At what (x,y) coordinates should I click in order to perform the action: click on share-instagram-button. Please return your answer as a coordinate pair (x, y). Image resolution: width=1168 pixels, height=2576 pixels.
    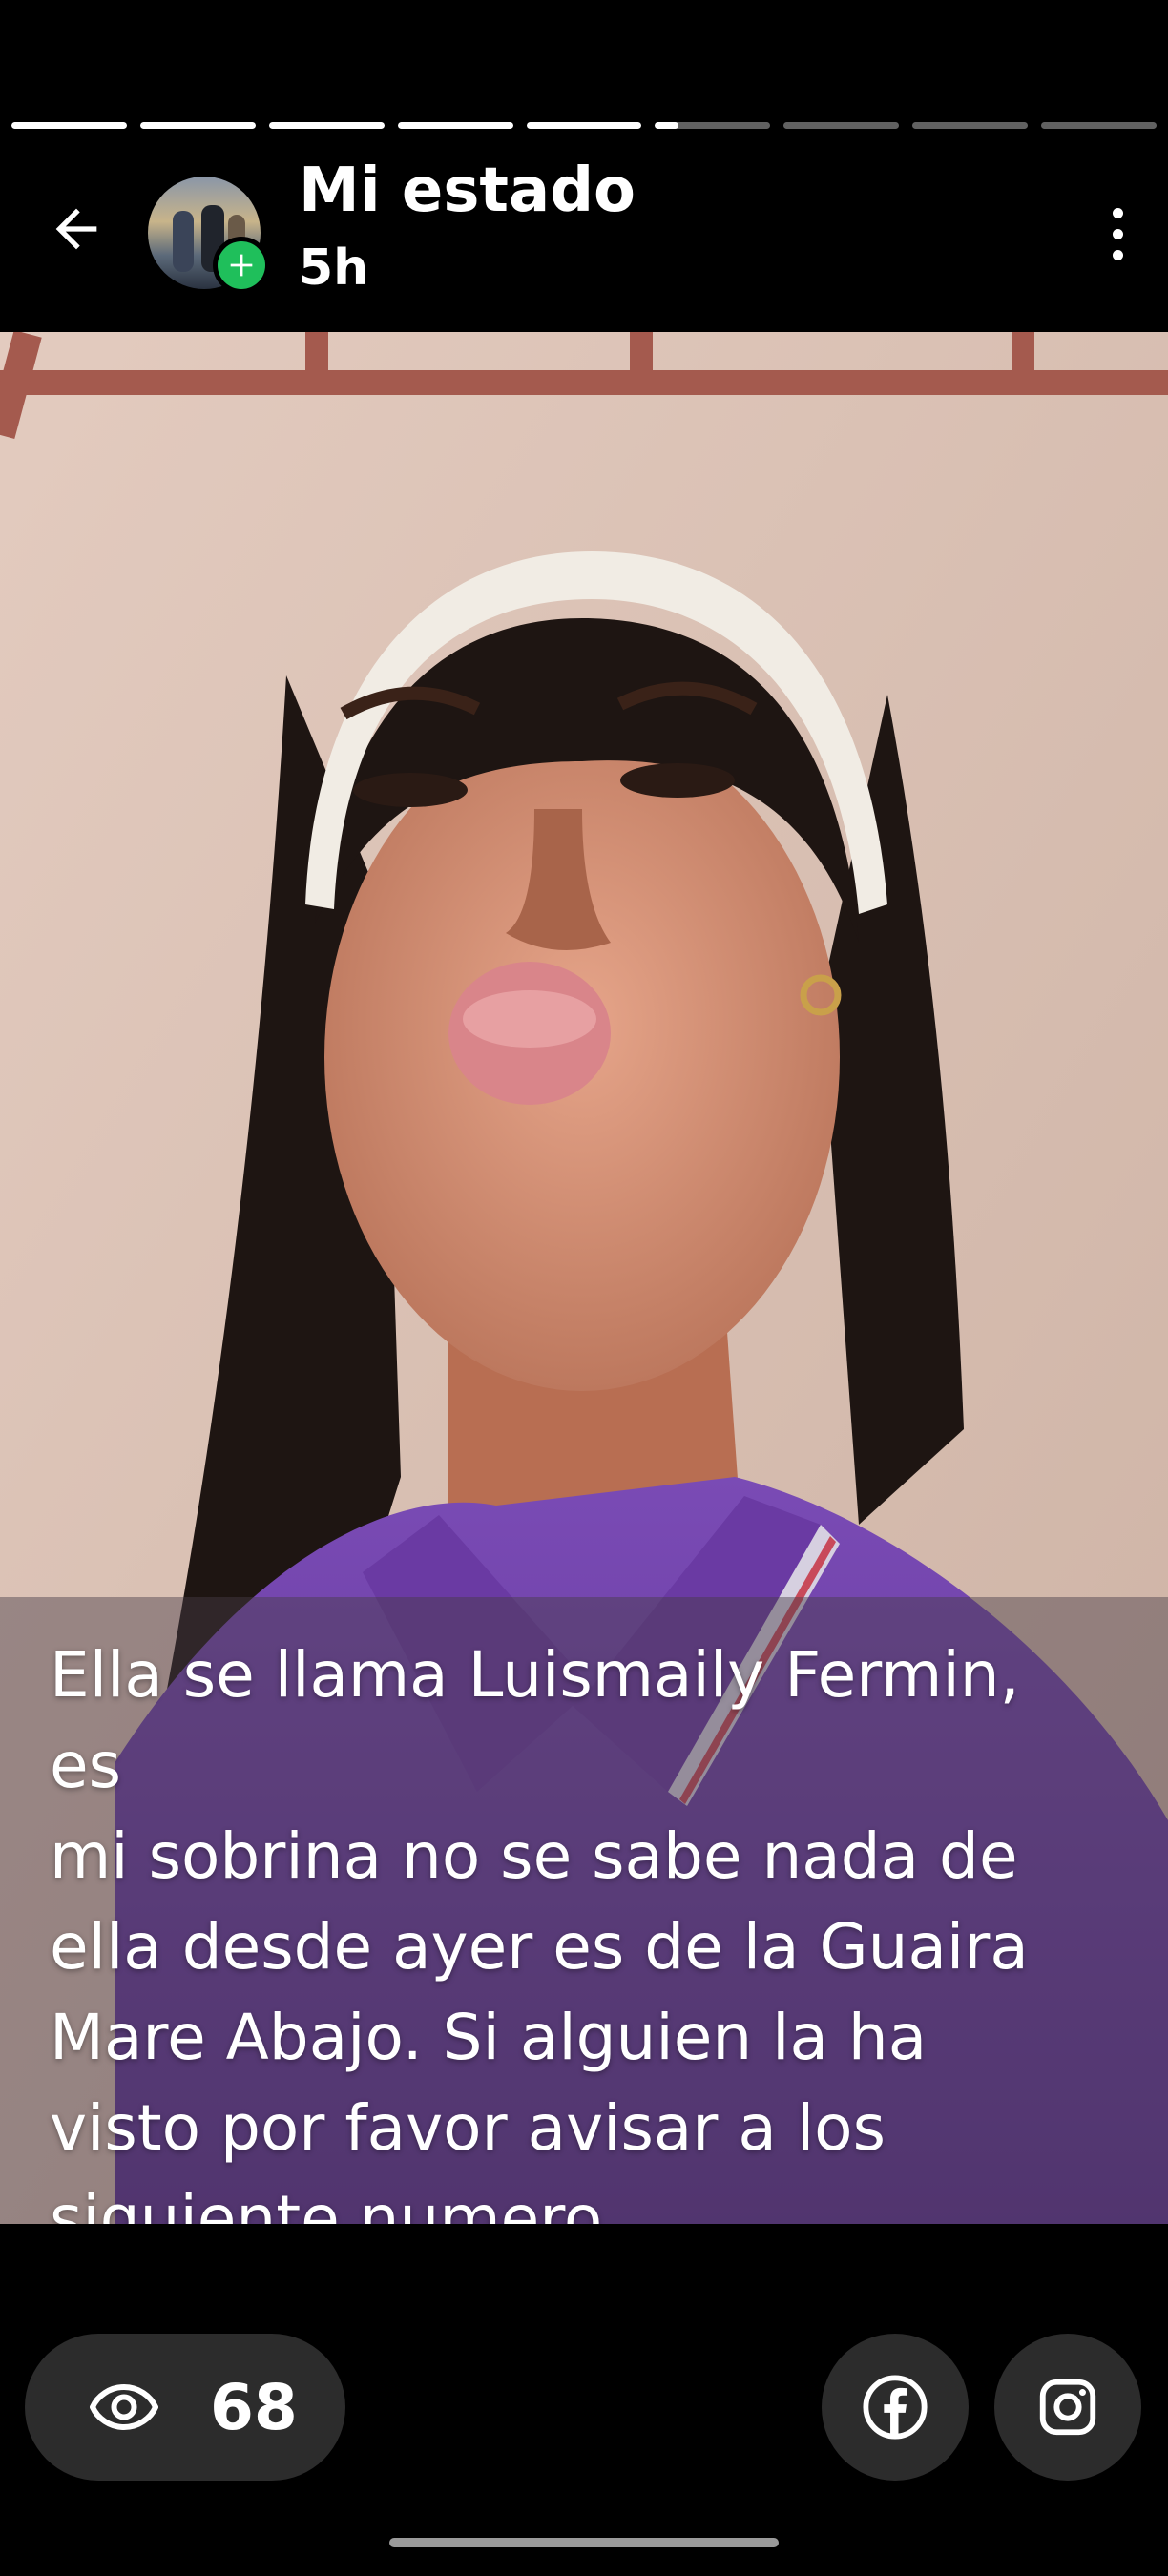
    Looking at the image, I should click on (1067, 2407).